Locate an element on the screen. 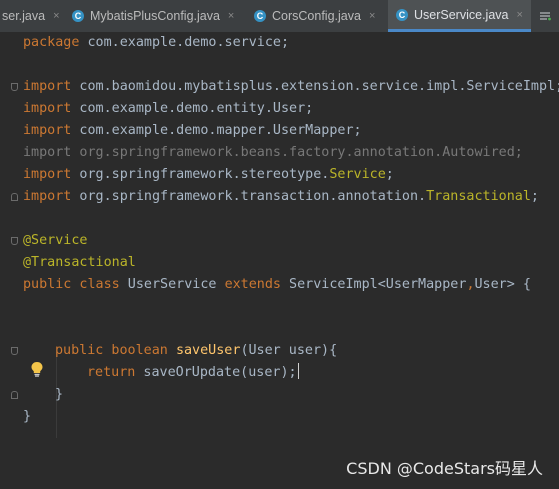 Image resolution: width=559 pixels, height=489 pixels. editor-gutter is located at coordinates (10, 260).